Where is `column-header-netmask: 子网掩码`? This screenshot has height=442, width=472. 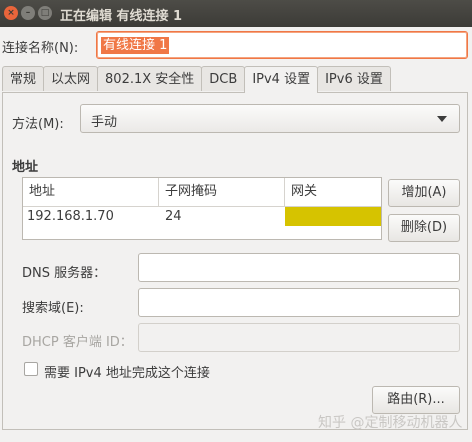 column-header-netmask: 子网掩码 is located at coordinates (222, 192).